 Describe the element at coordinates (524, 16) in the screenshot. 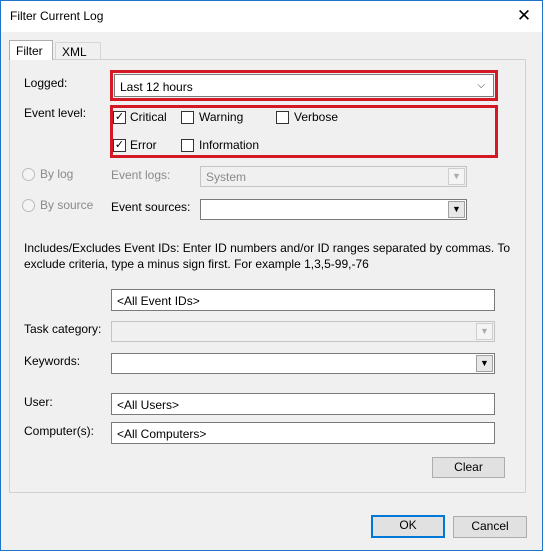

I see `close-icon: ✕` at that location.